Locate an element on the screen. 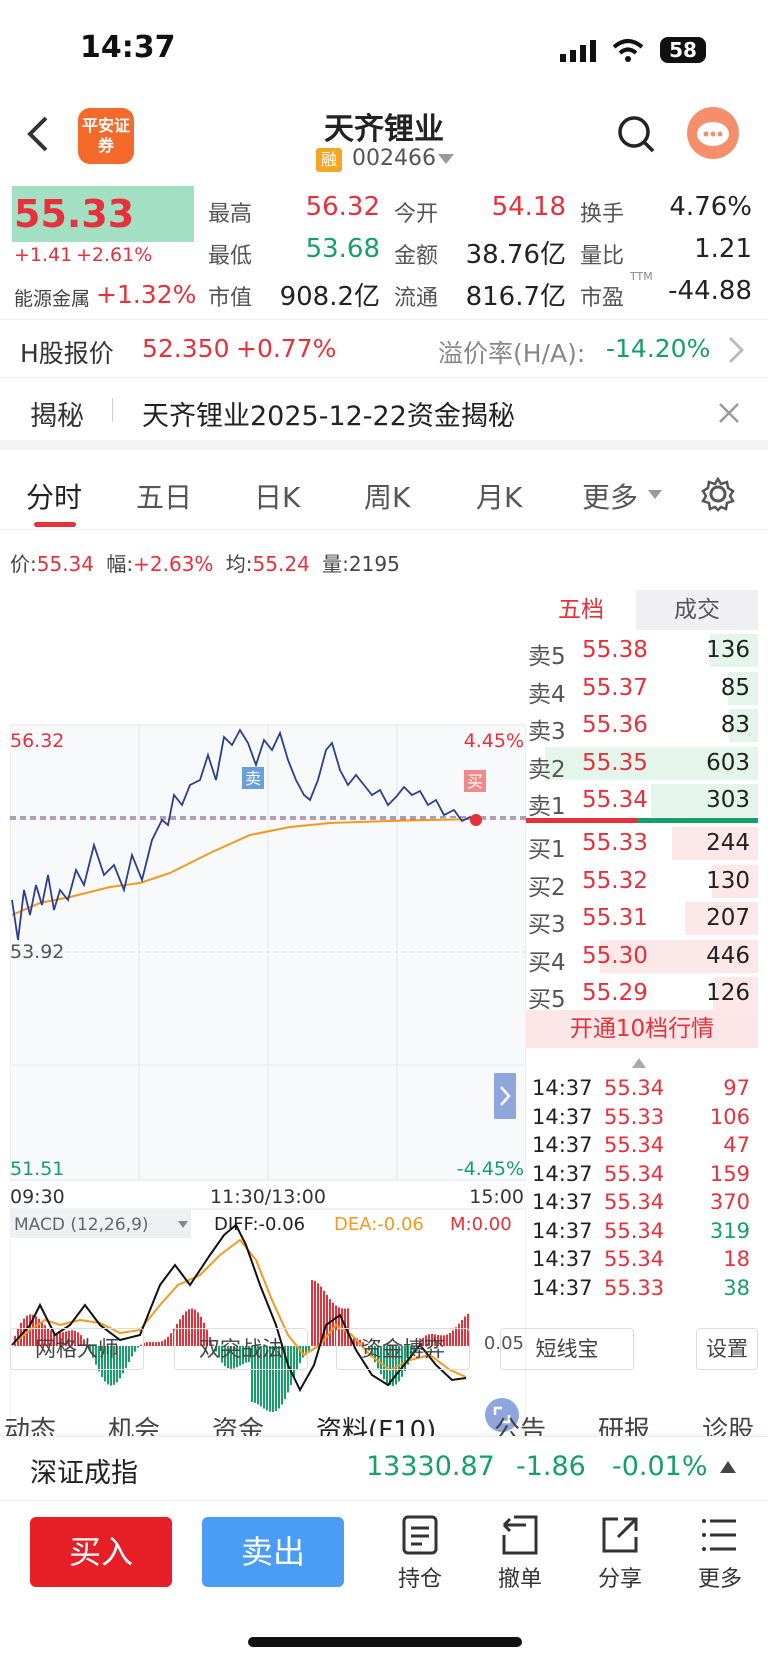  trade-row: 14:37 55.33 106 is located at coordinates (642, 1119).